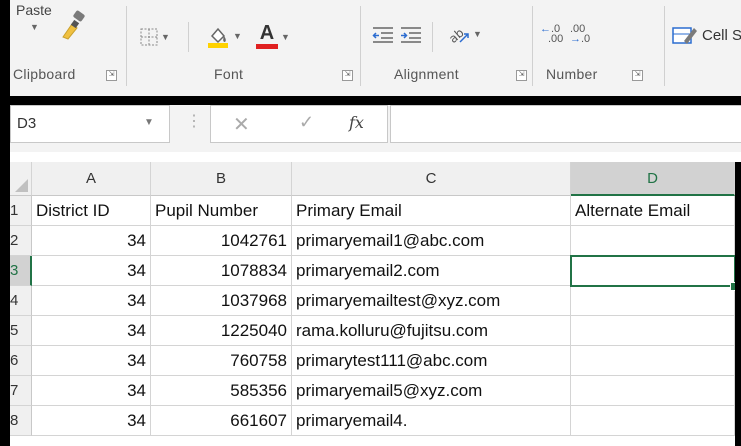  Describe the element at coordinates (221, 421) in the screenshot. I see `table-cell: 661607` at that location.